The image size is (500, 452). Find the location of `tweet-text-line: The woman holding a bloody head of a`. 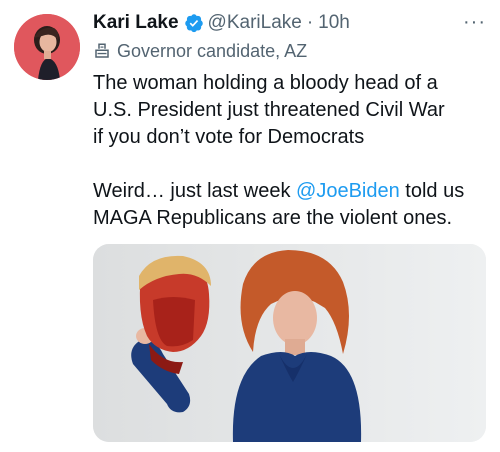

tweet-text-line: The woman holding a bloody head of a is located at coordinates (265, 83).